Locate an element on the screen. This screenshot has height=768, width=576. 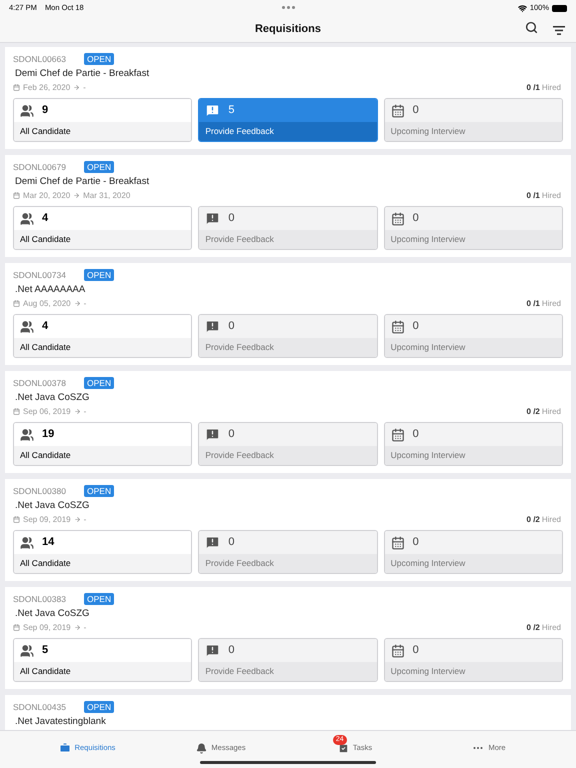
requisition-card: SDONL00679 OPEN Demi Chef de Partie - Breakfast Mar 20, 2020 Mar 31, 2020 0 /1 Hired 4 All Candidate 0 Provide Feedback 0 Upcoming Interview is located at coordinates (288, 206).